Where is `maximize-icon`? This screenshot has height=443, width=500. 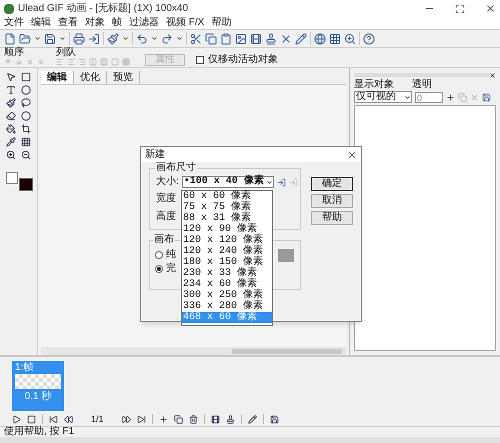 maximize-icon is located at coordinates (460, 9).